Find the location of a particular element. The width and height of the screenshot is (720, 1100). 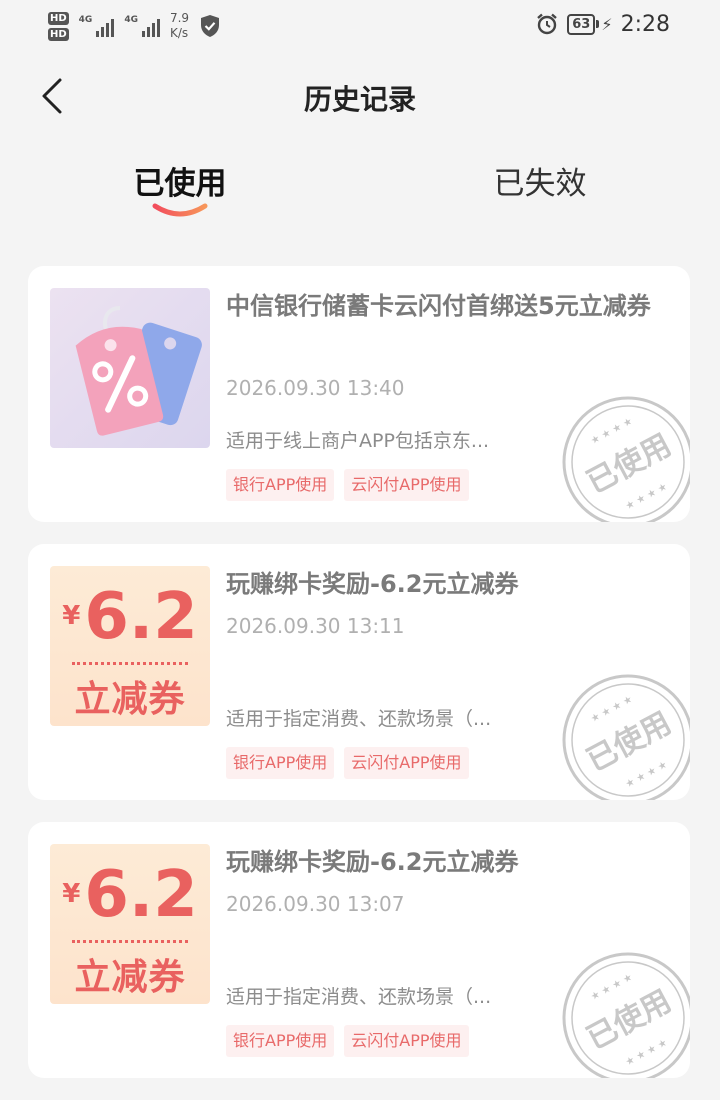

network-speed: 7.9 K/s is located at coordinates (179, 26).